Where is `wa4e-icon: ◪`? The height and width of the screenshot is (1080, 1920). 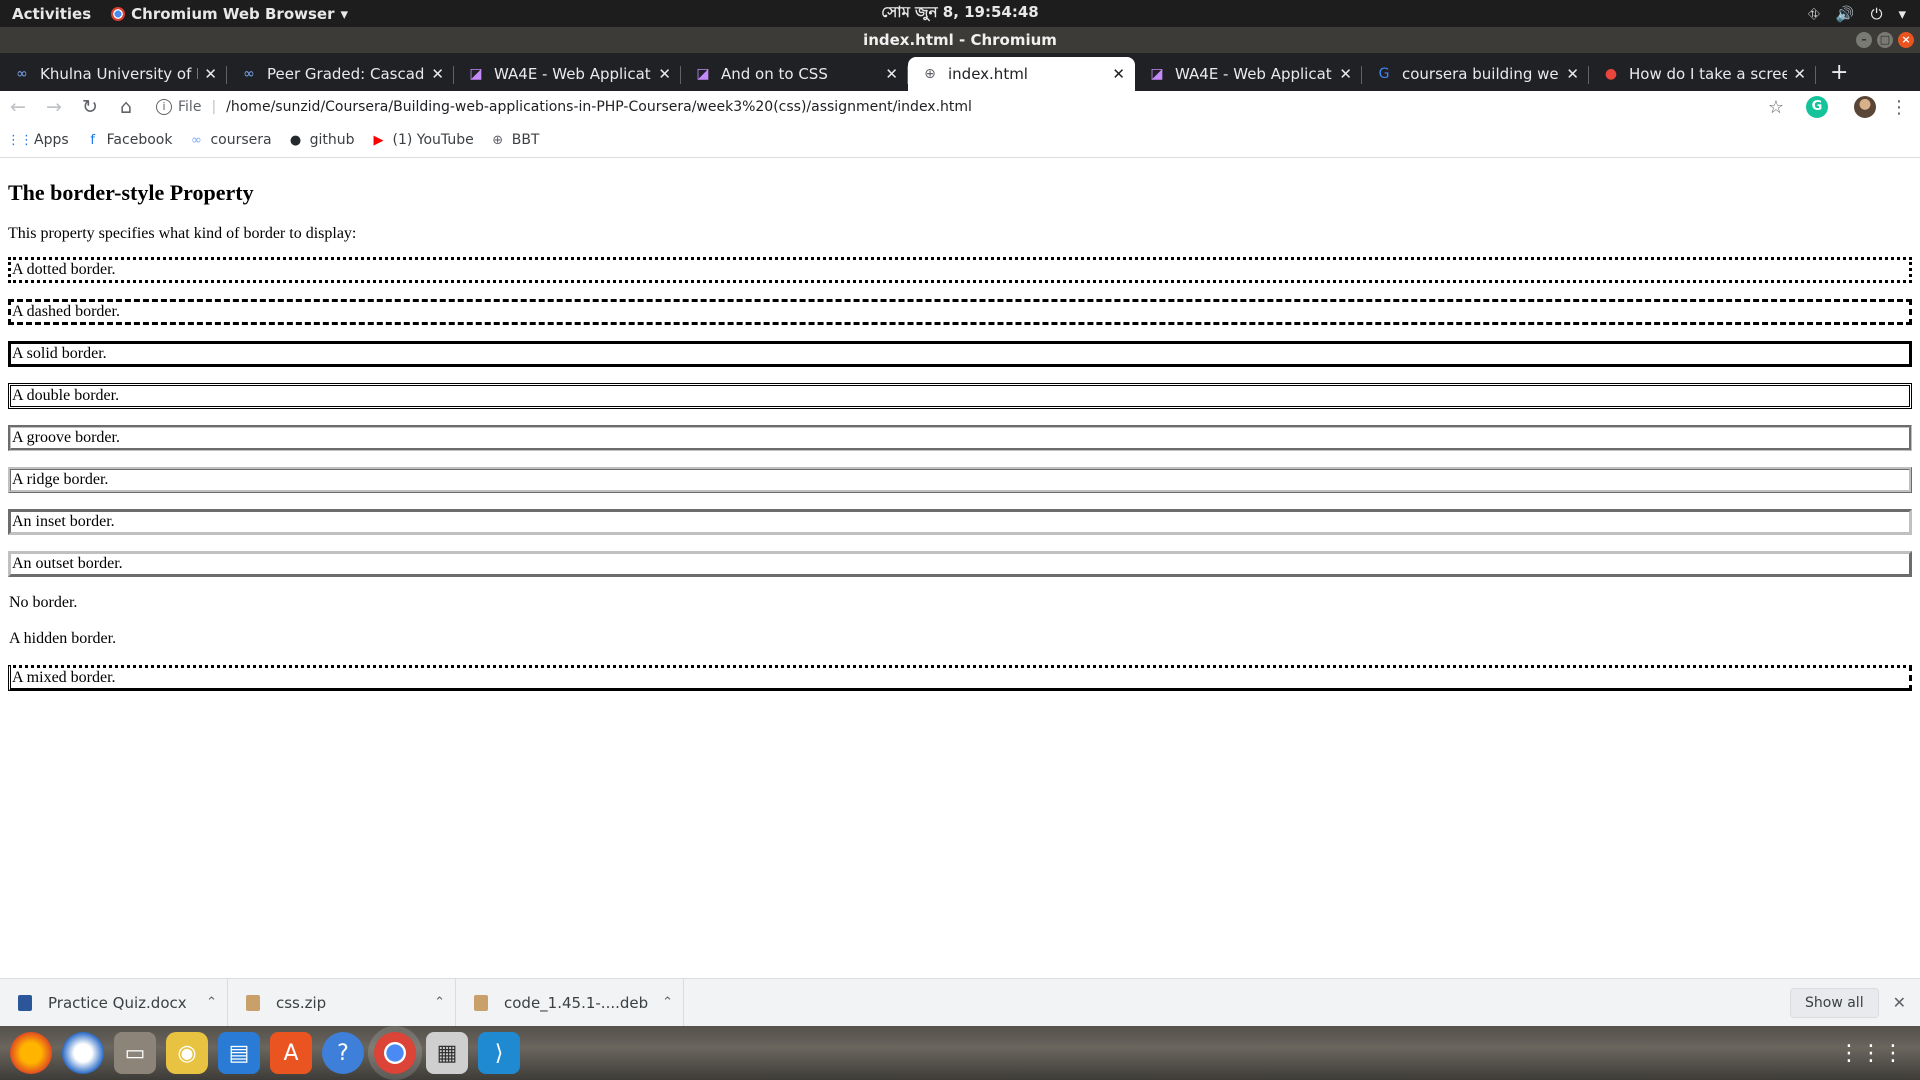
wa4e-icon: ◪ is located at coordinates (703, 74).